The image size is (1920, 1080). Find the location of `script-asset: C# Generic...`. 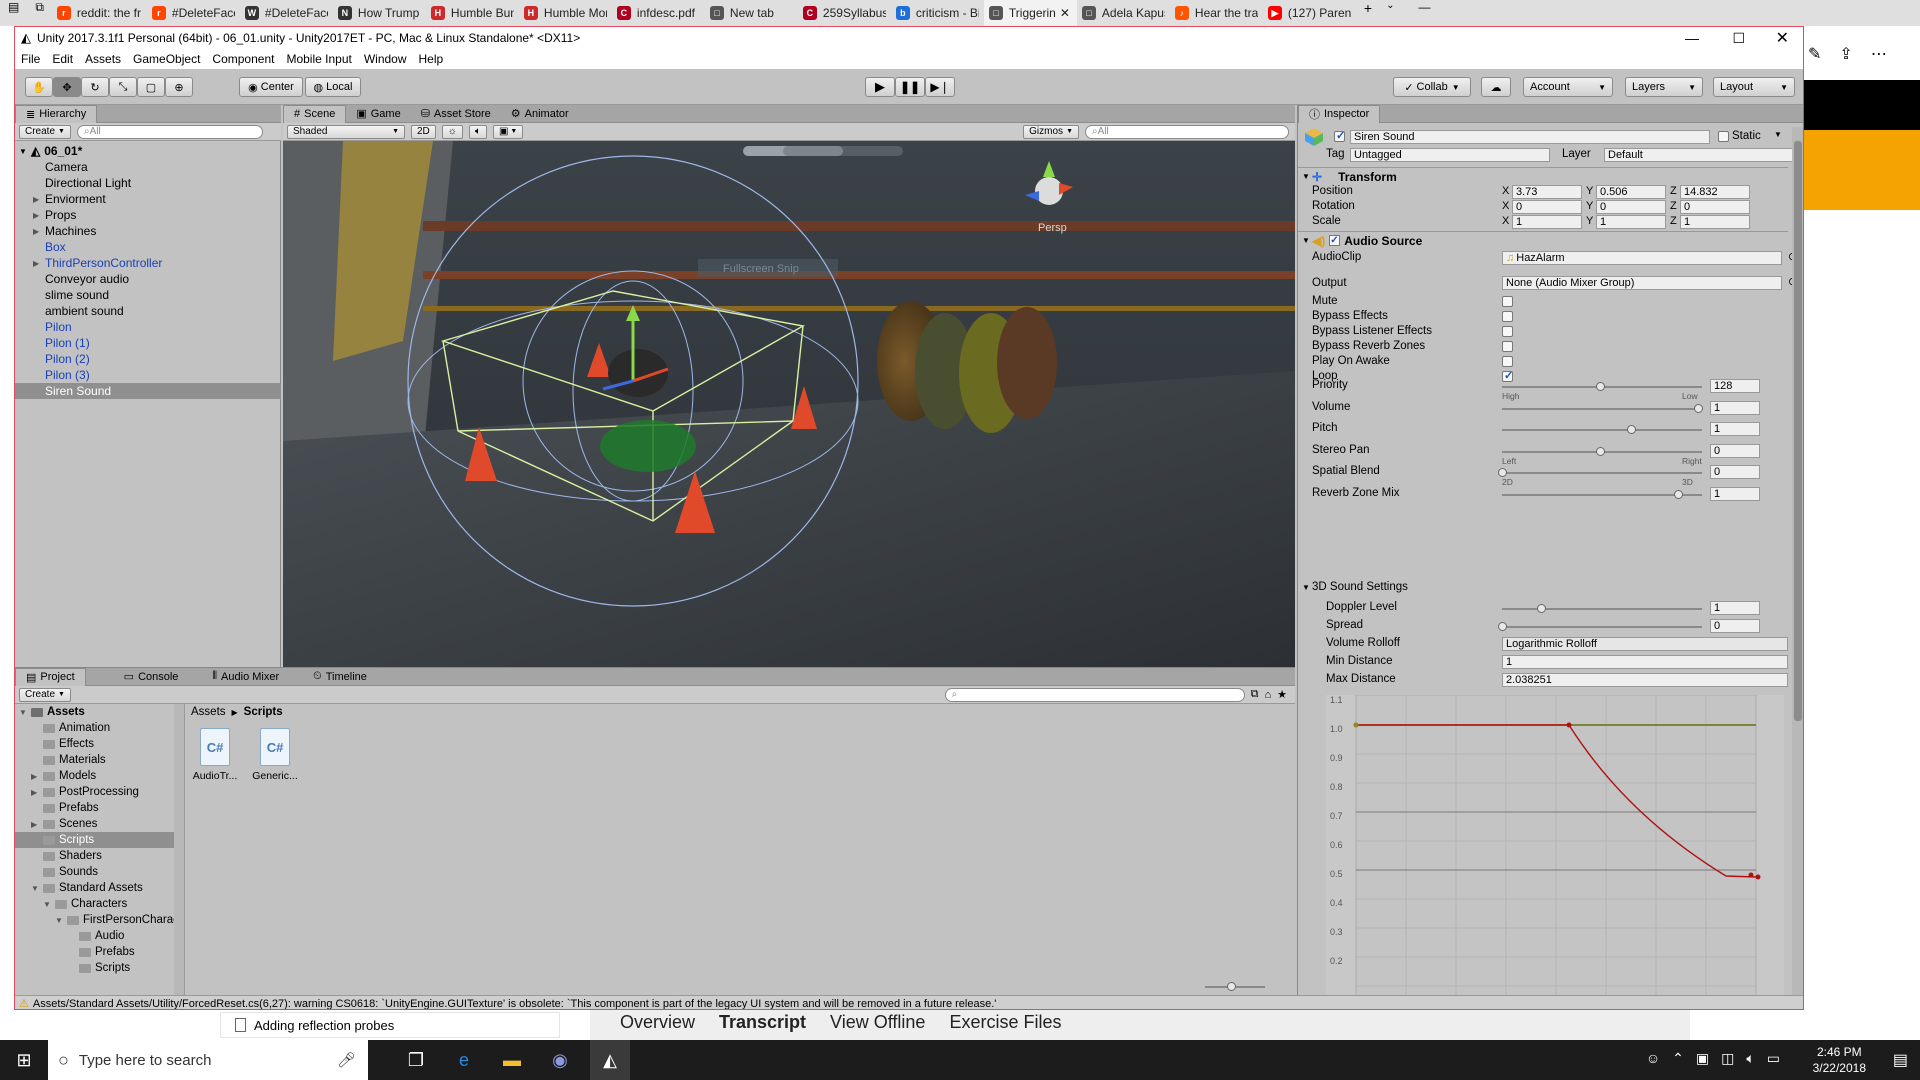

script-asset: C# Generic... is located at coordinates (275, 755).